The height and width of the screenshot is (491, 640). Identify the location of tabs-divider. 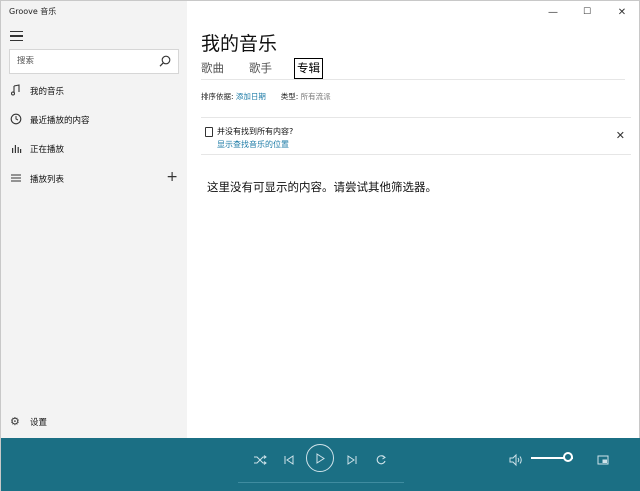
(413, 79).